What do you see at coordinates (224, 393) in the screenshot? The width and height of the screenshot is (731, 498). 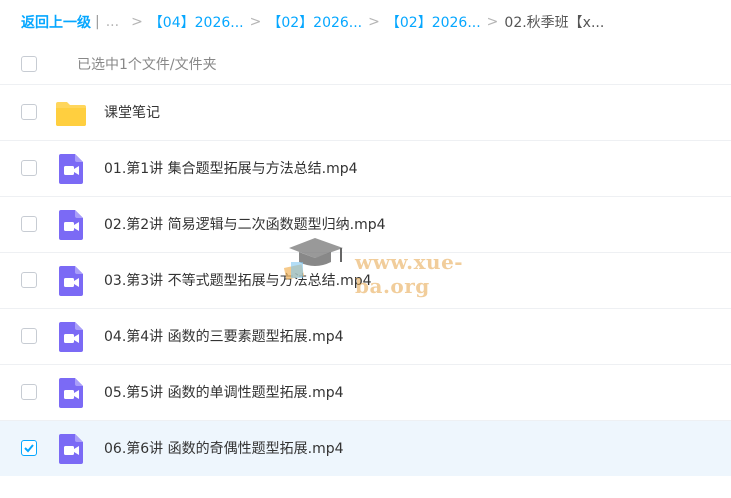 I see `file-name: 05.第5讲 函数的单调性题型拓展.mp4` at bounding box center [224, 393].